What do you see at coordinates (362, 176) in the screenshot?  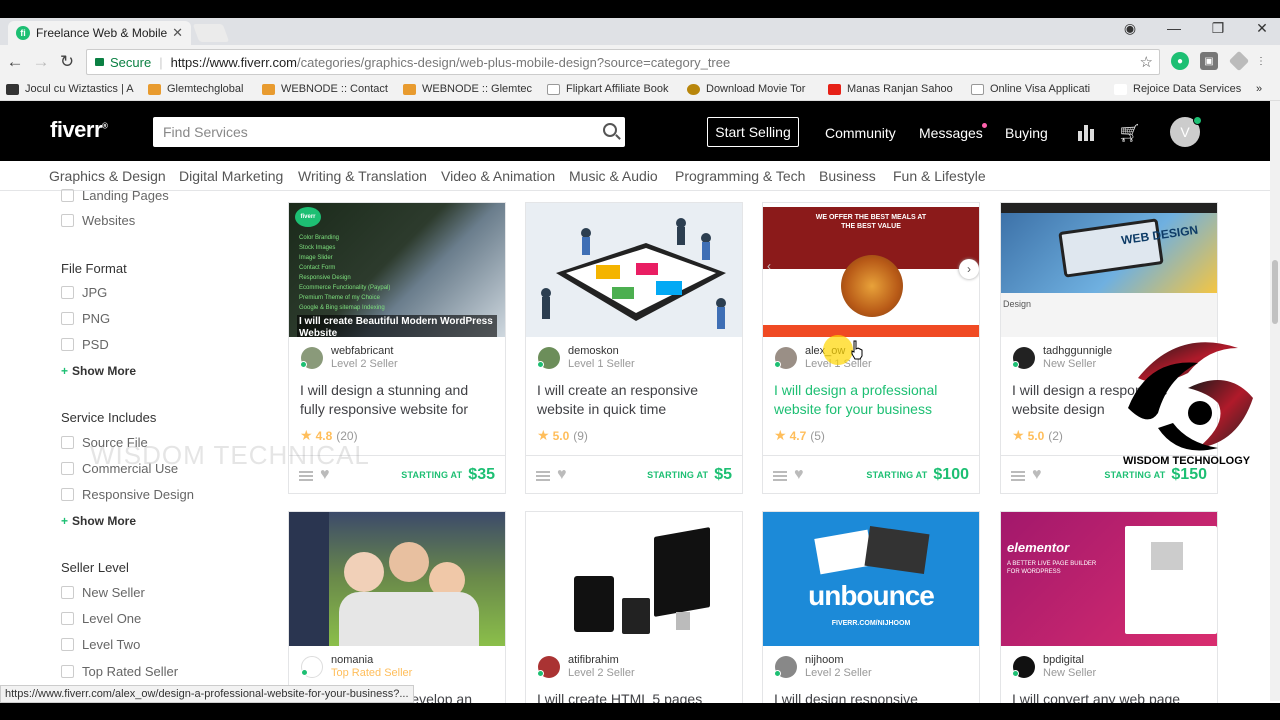 I see `category-writing-translation: Writing & Translation` at bounding box center [362, 176].